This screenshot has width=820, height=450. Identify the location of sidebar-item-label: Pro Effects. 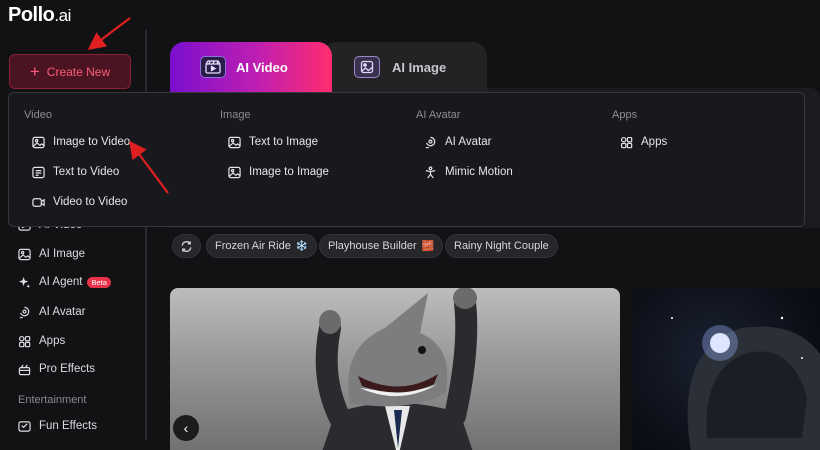
(67, 369).